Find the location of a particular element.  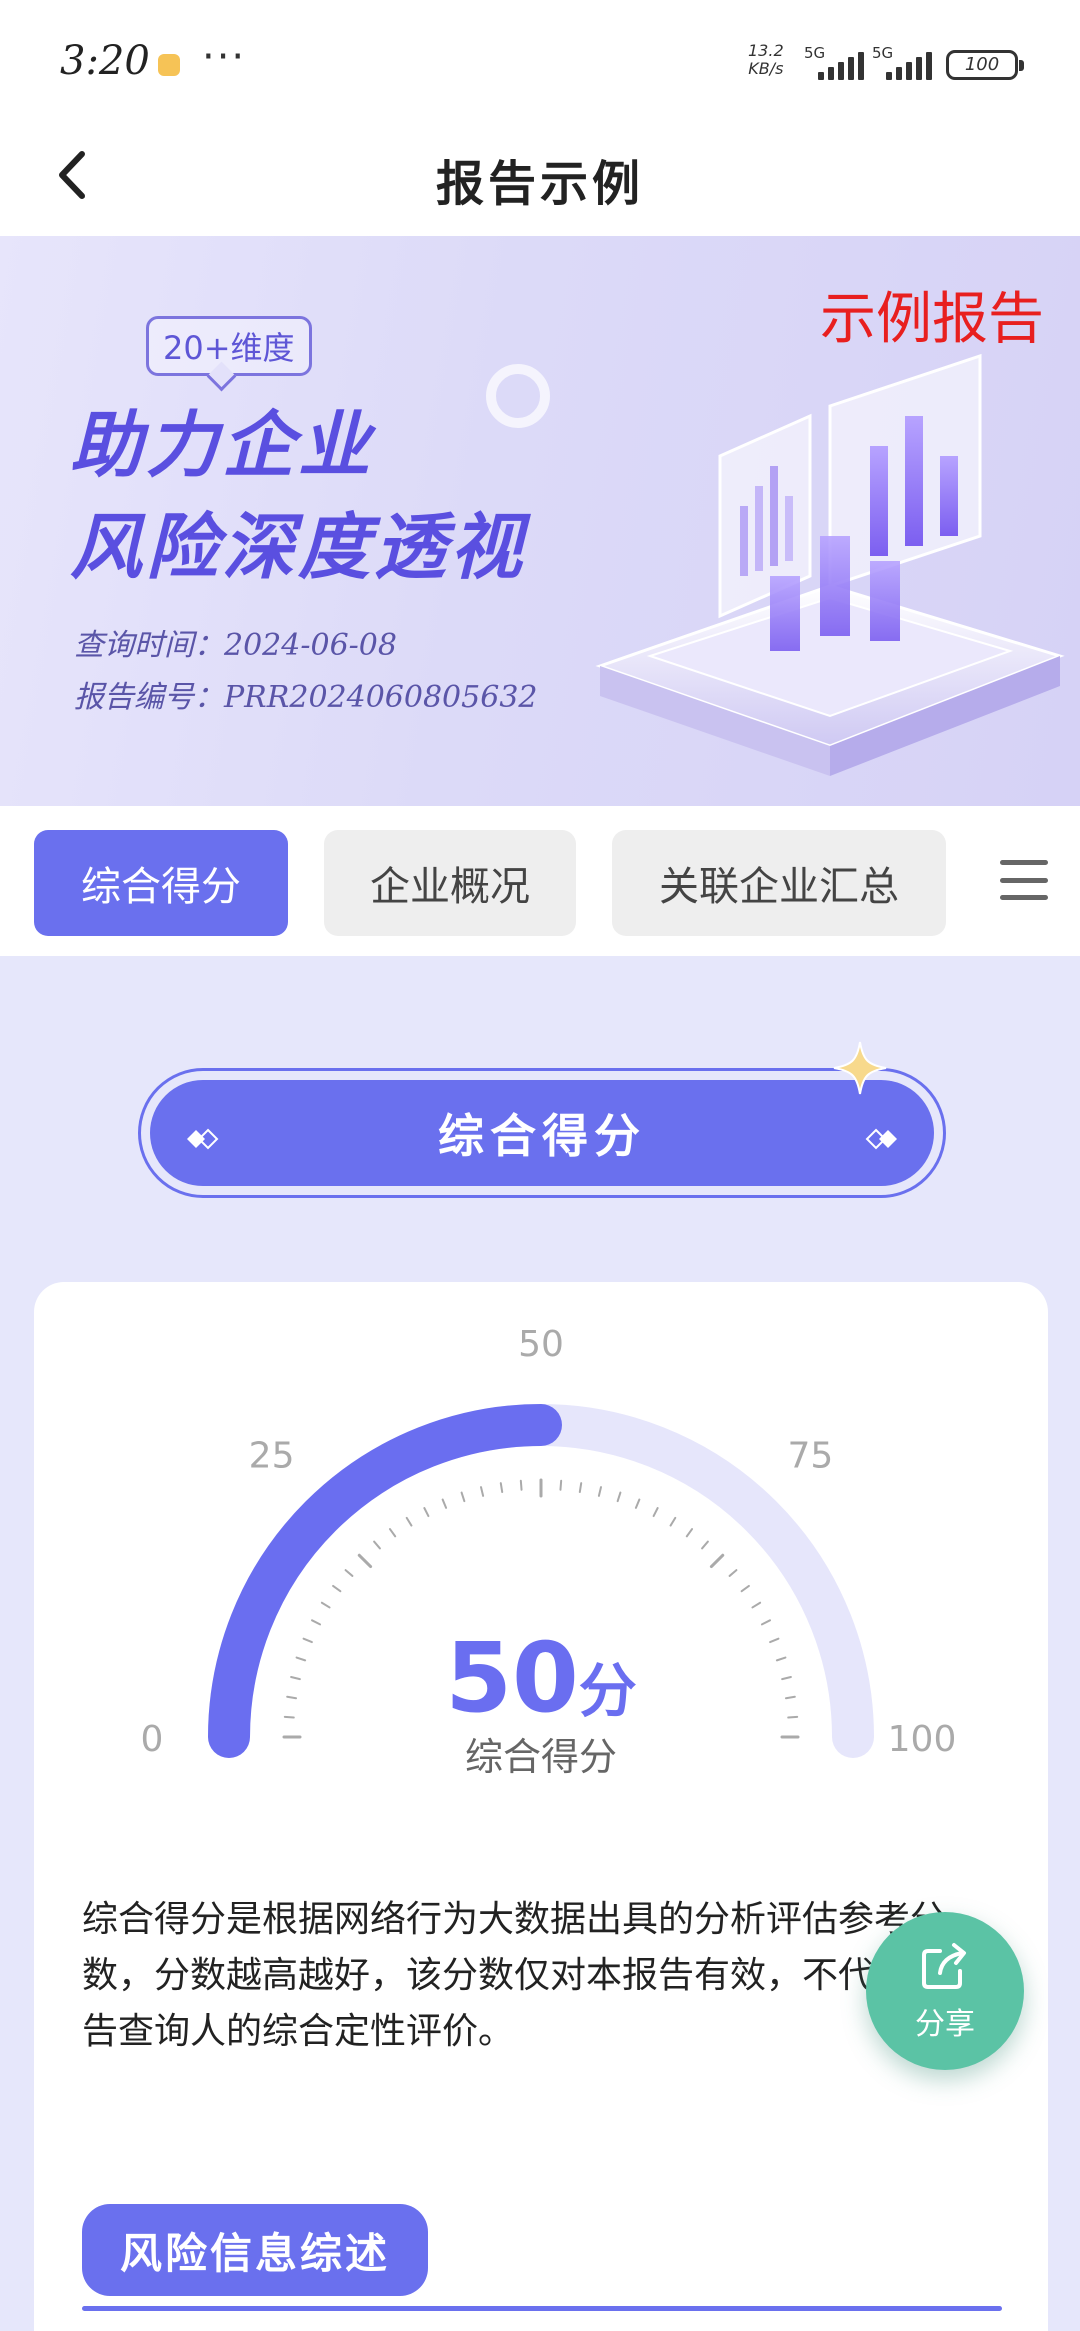

nav-bar: 报告示例 is located at coordinates (540, 177).